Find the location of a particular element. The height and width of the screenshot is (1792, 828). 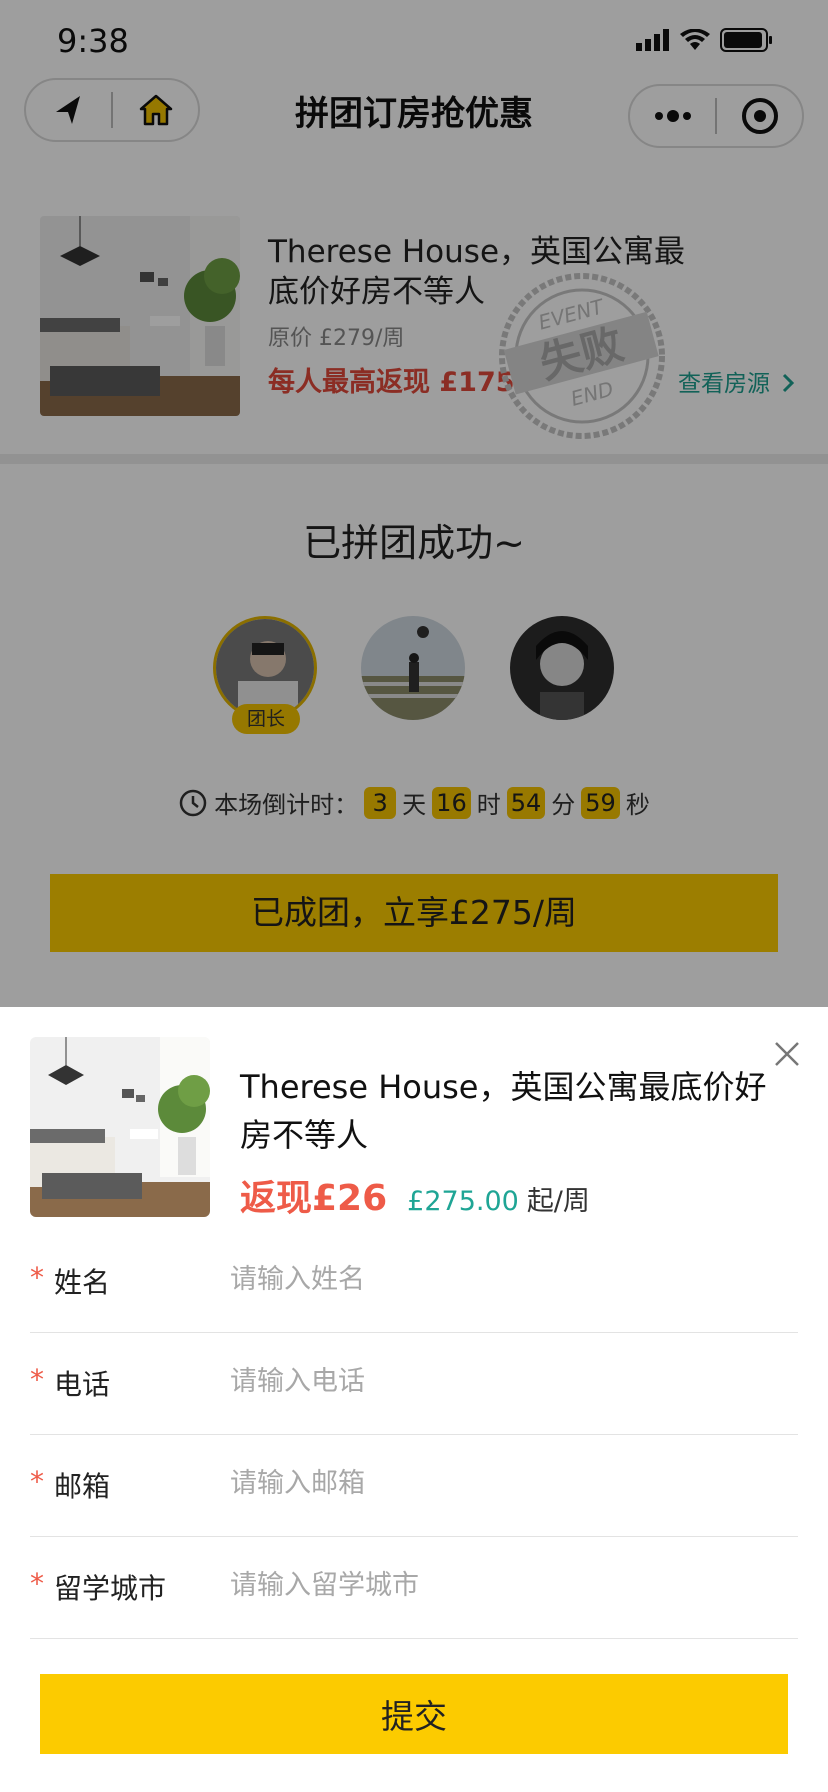

sheet-price: £275.00 is located at coordinates (463, 1201).